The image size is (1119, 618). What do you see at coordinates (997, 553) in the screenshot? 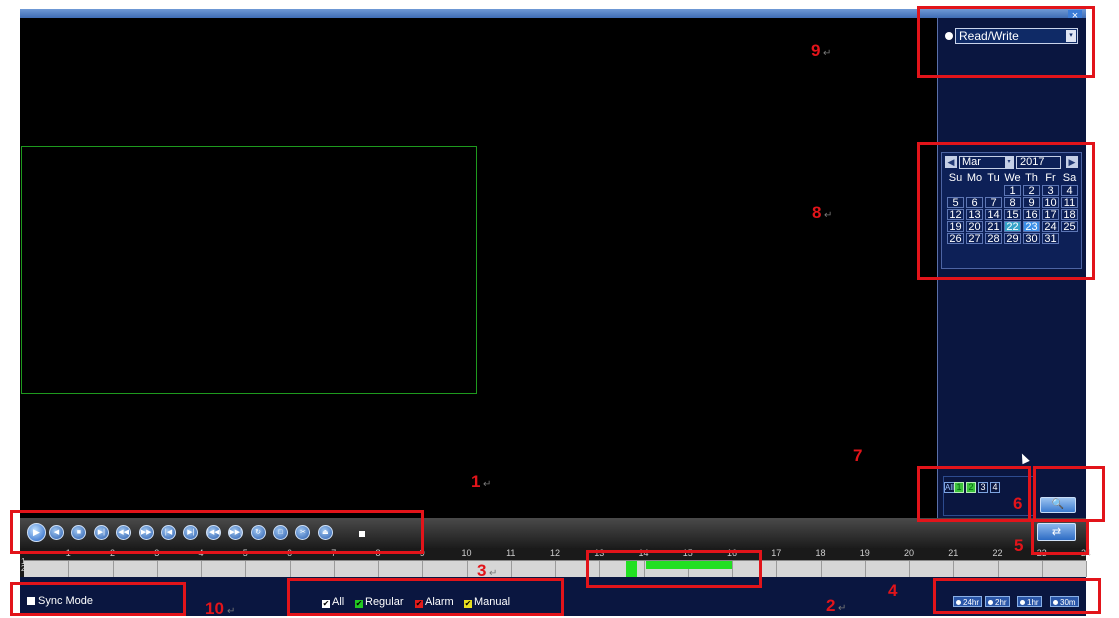
I see `timeline-hour-label: 22` at bounding box center [997, 553].